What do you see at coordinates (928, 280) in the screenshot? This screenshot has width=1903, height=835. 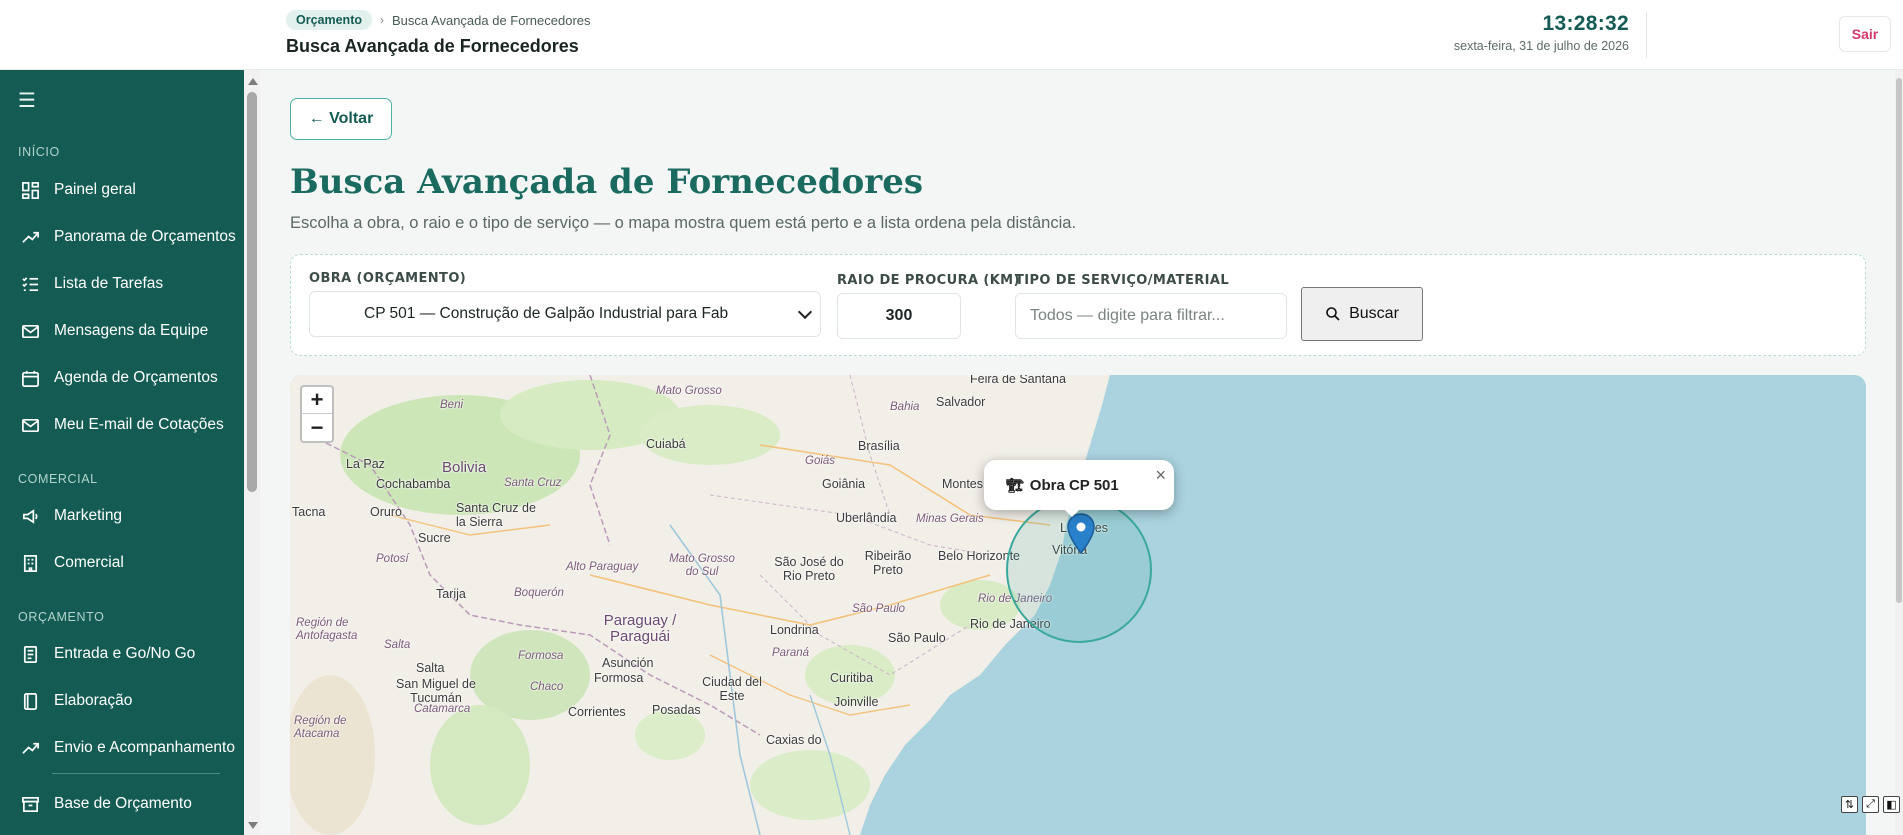 I see `raio-label: RAIO DE PROCURA (KM)` at bounding box center [928, 280].